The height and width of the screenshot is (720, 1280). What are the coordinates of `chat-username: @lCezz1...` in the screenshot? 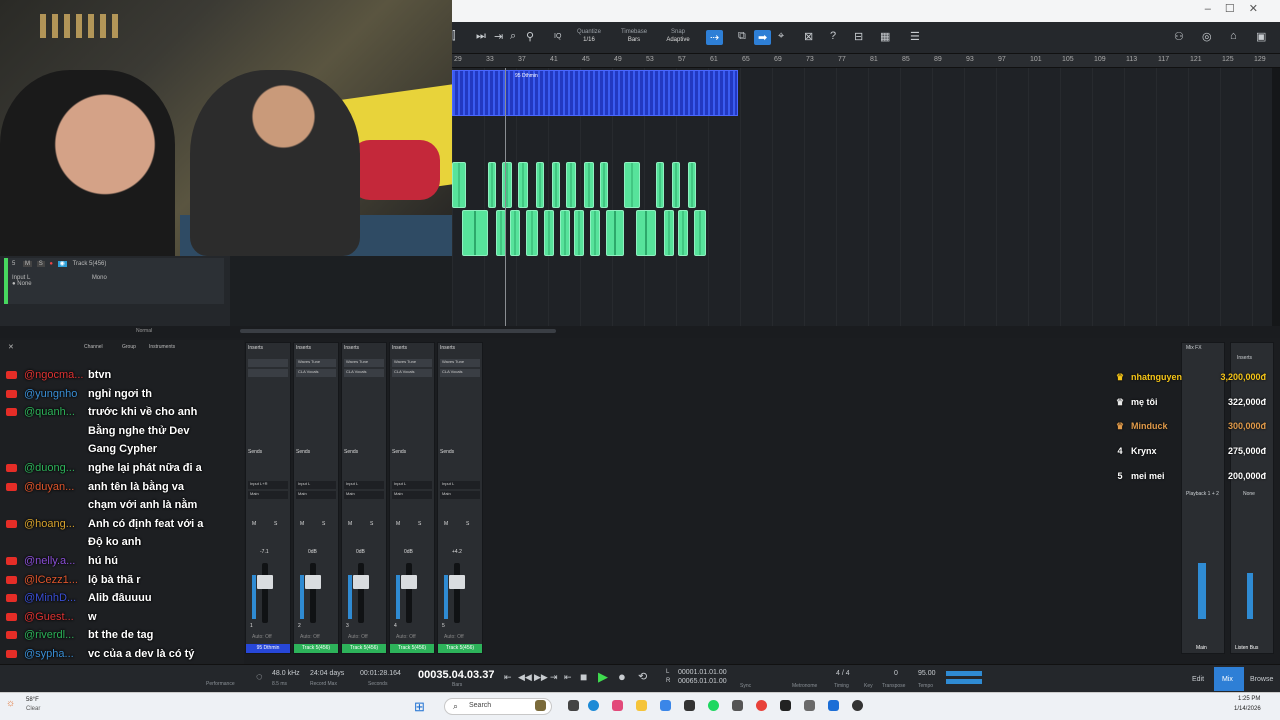 It's located at (51, 580).